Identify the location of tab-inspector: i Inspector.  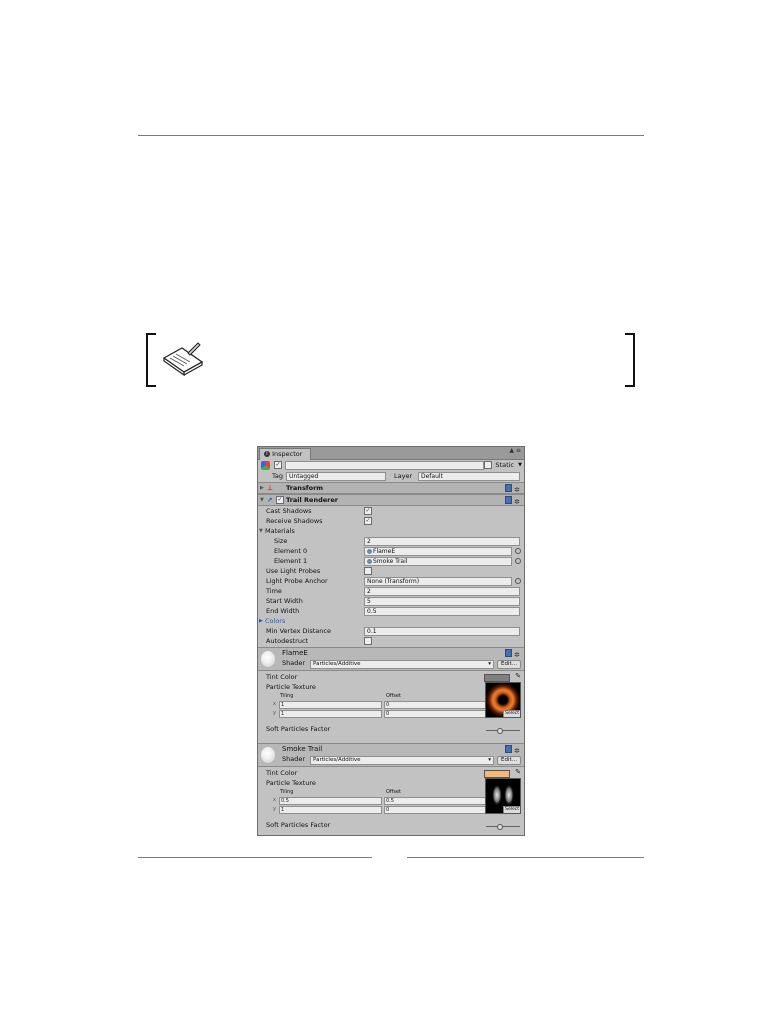
(285, 454).